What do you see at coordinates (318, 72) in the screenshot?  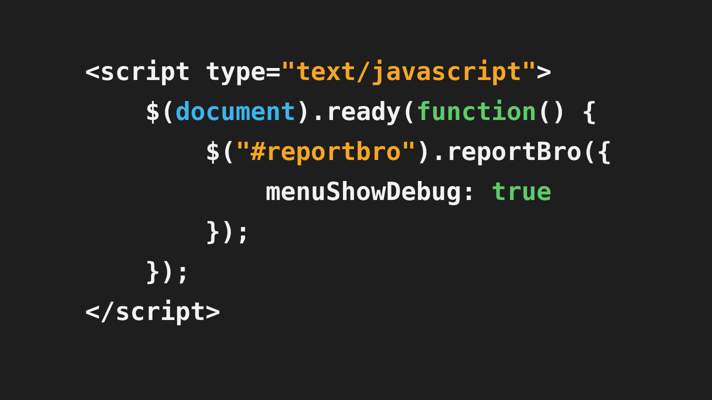 I see `code-line: <script type="text/javascript">` at bounding box center [318, 72].